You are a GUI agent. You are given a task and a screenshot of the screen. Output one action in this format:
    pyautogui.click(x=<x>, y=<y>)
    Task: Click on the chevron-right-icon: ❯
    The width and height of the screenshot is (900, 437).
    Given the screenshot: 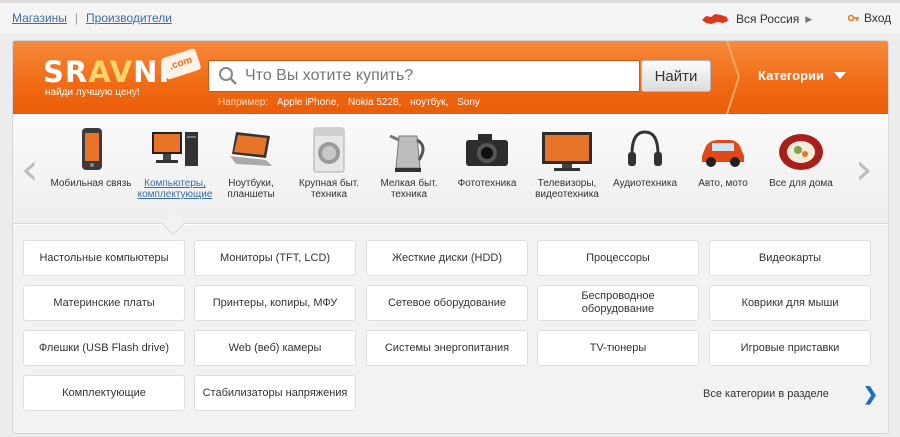 What is the action you would take?
    pyautogui.click(x=870, y=394)
    